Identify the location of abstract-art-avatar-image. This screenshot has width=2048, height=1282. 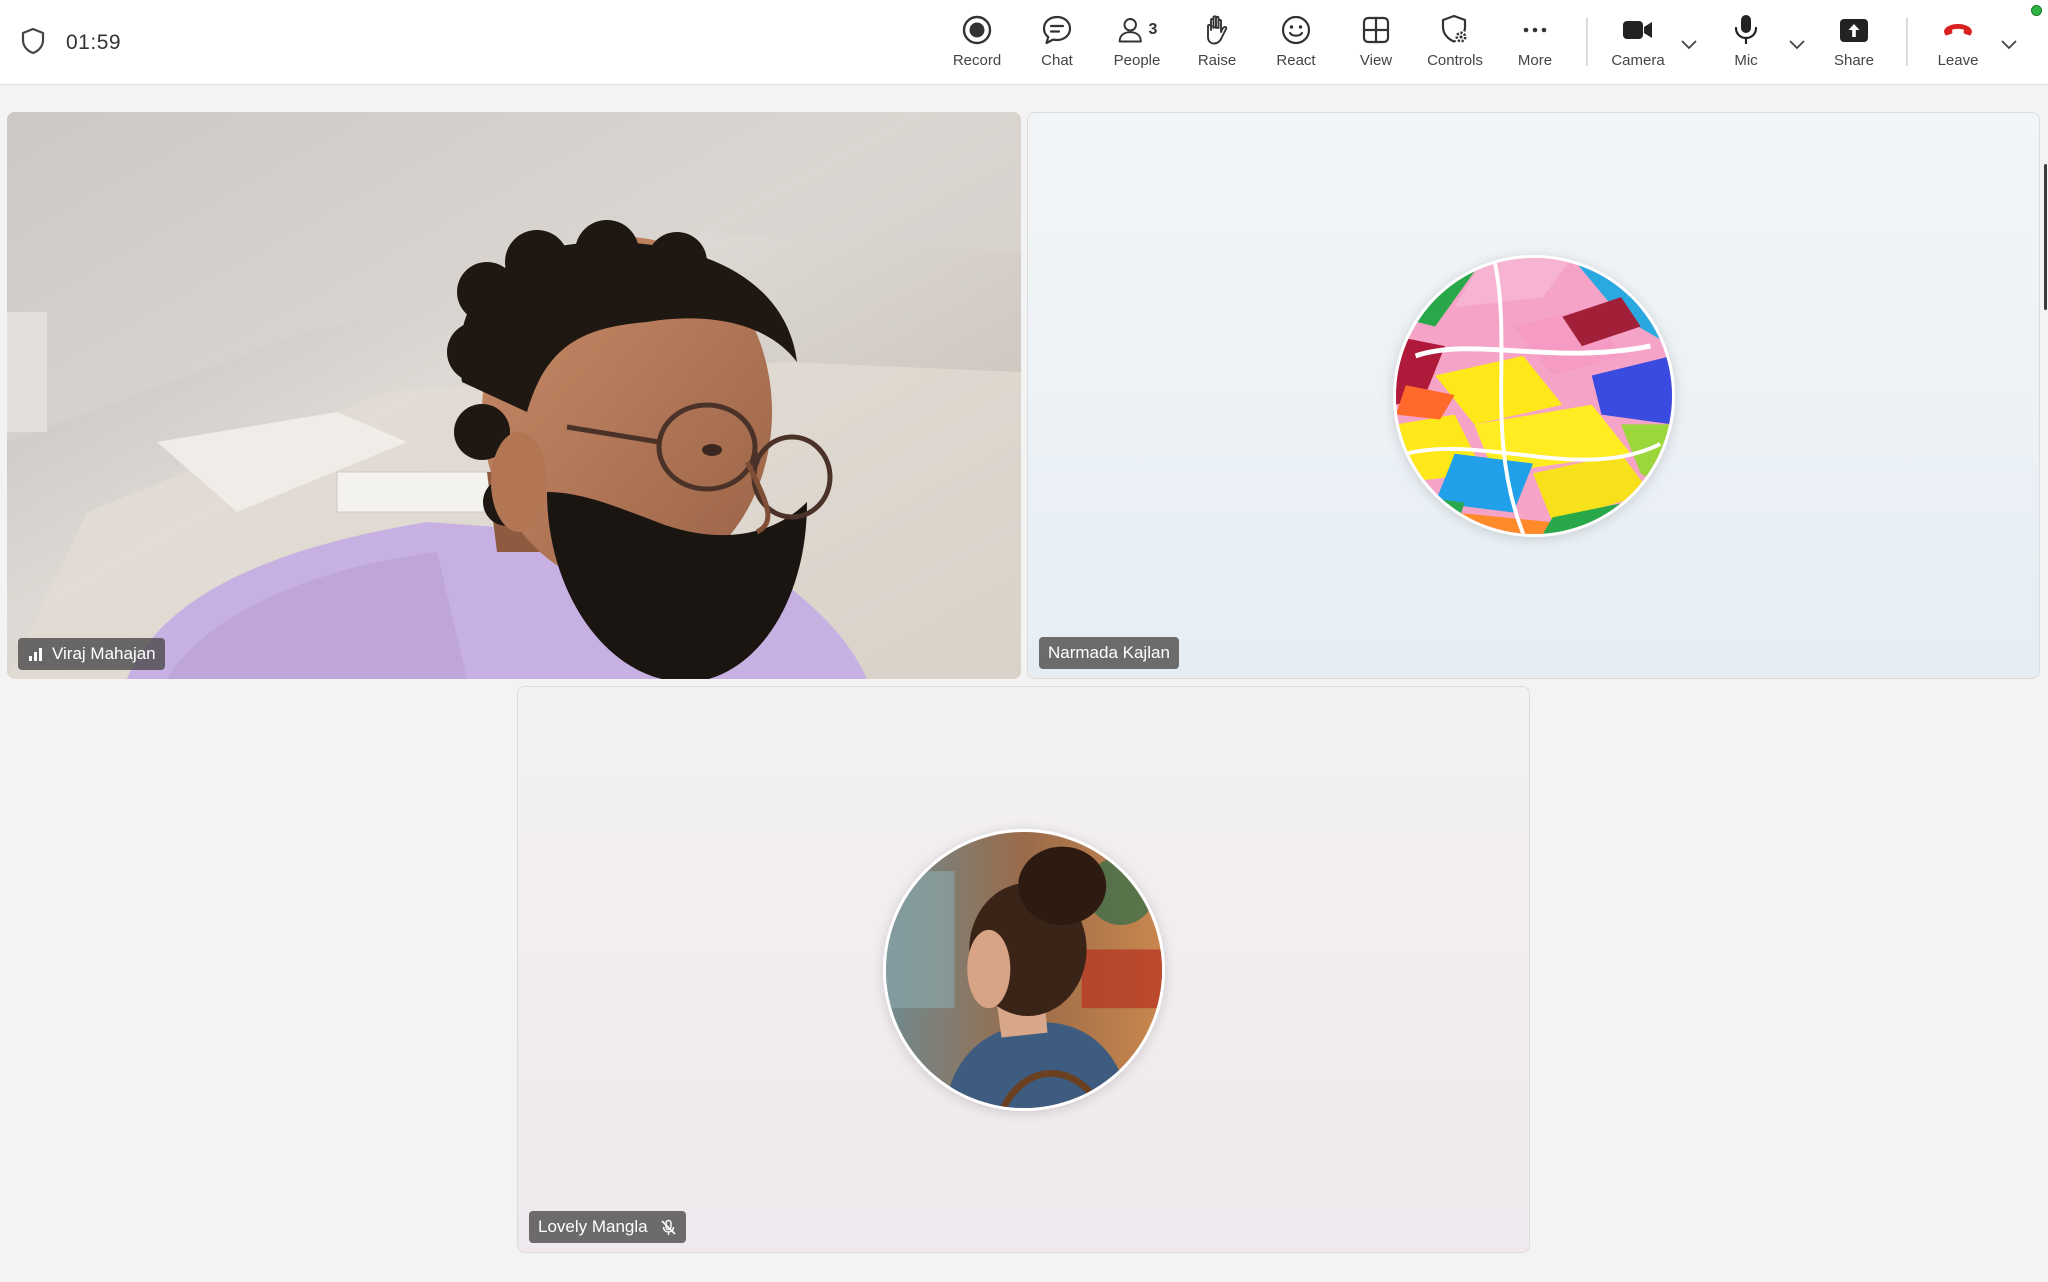
(1534, 396).